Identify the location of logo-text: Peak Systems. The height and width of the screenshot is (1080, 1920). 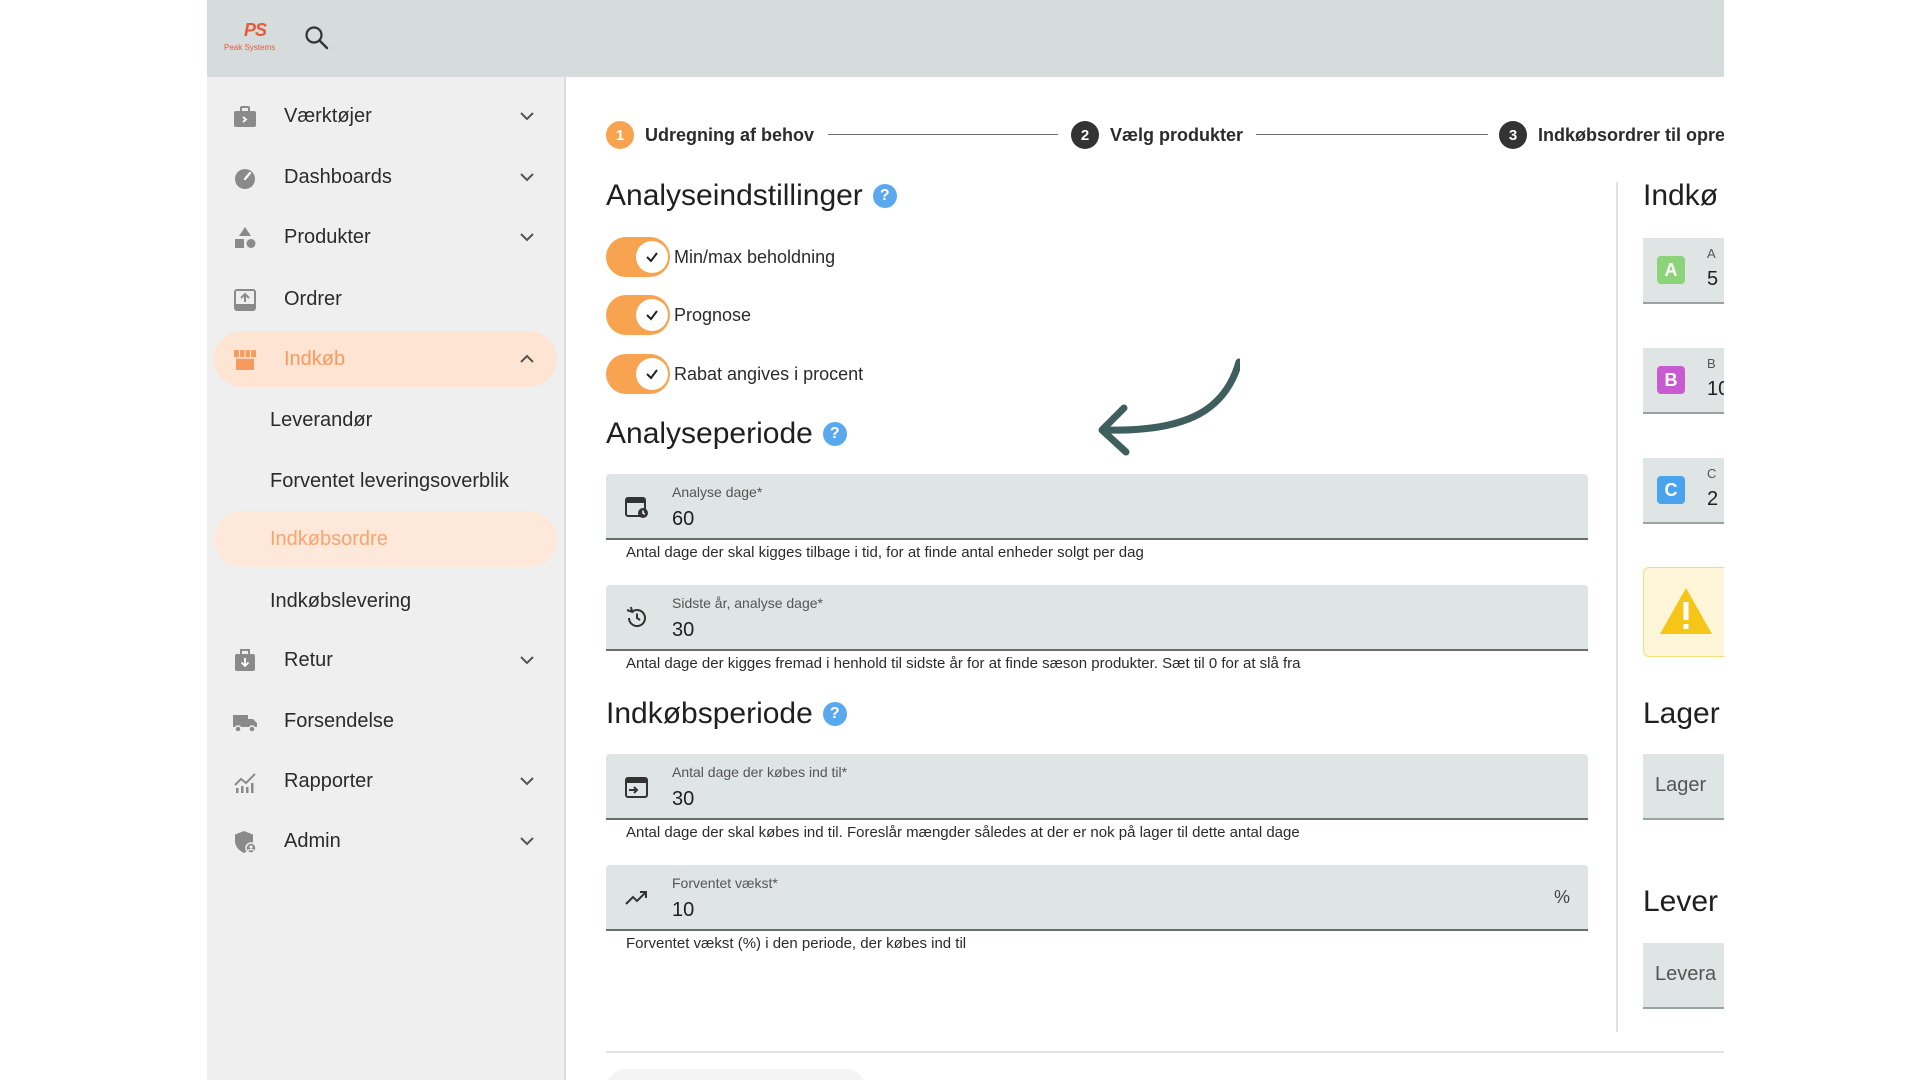
(250, 47).